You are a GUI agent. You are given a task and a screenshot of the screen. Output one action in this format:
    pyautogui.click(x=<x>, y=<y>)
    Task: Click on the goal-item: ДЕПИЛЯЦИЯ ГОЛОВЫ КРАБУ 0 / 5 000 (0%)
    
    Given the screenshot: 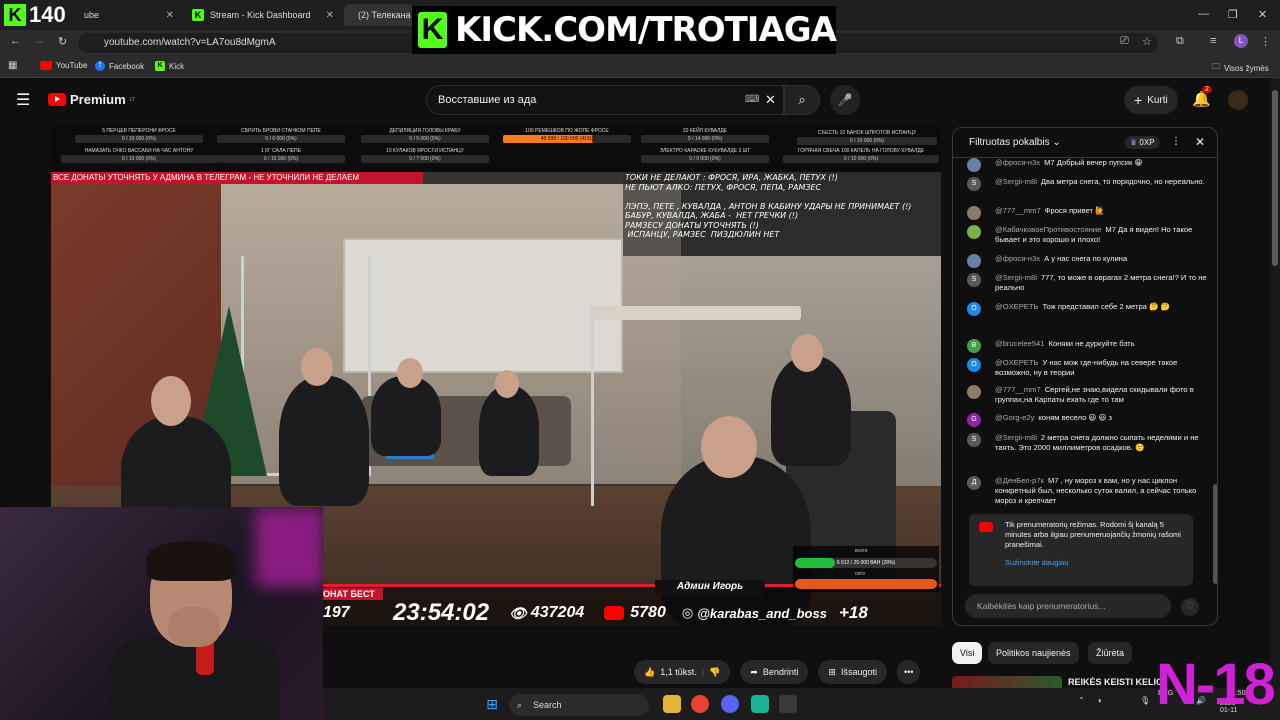 What is the action you would take?
    pyautogui.click(x=425, y=135)
    